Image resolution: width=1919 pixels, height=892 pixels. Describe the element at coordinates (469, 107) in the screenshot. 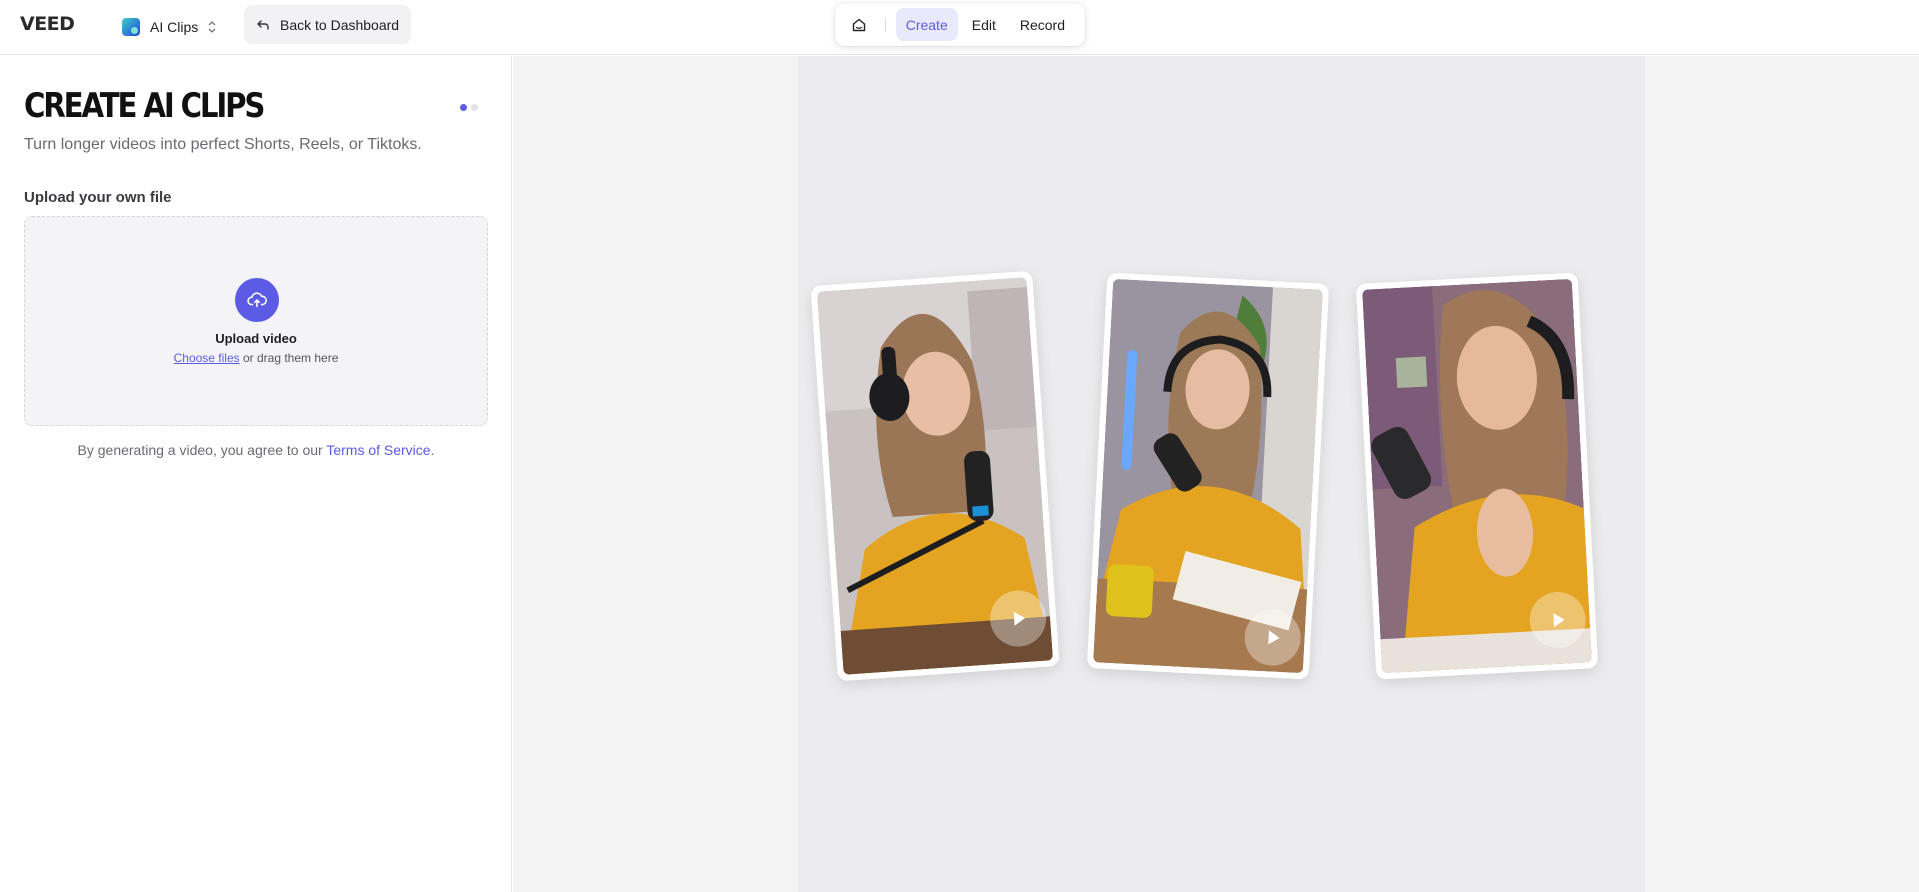

I see `step-indicator` at that location.